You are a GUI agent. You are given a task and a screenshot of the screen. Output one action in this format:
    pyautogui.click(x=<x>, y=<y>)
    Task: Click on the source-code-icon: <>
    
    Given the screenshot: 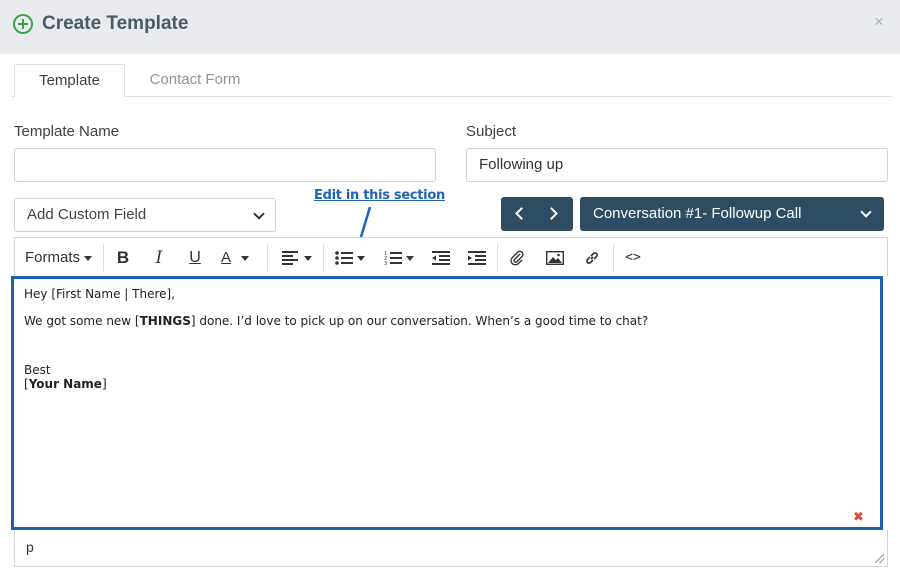 What is the action you would take?
    pyautogui.click(x=633, y=258)
    